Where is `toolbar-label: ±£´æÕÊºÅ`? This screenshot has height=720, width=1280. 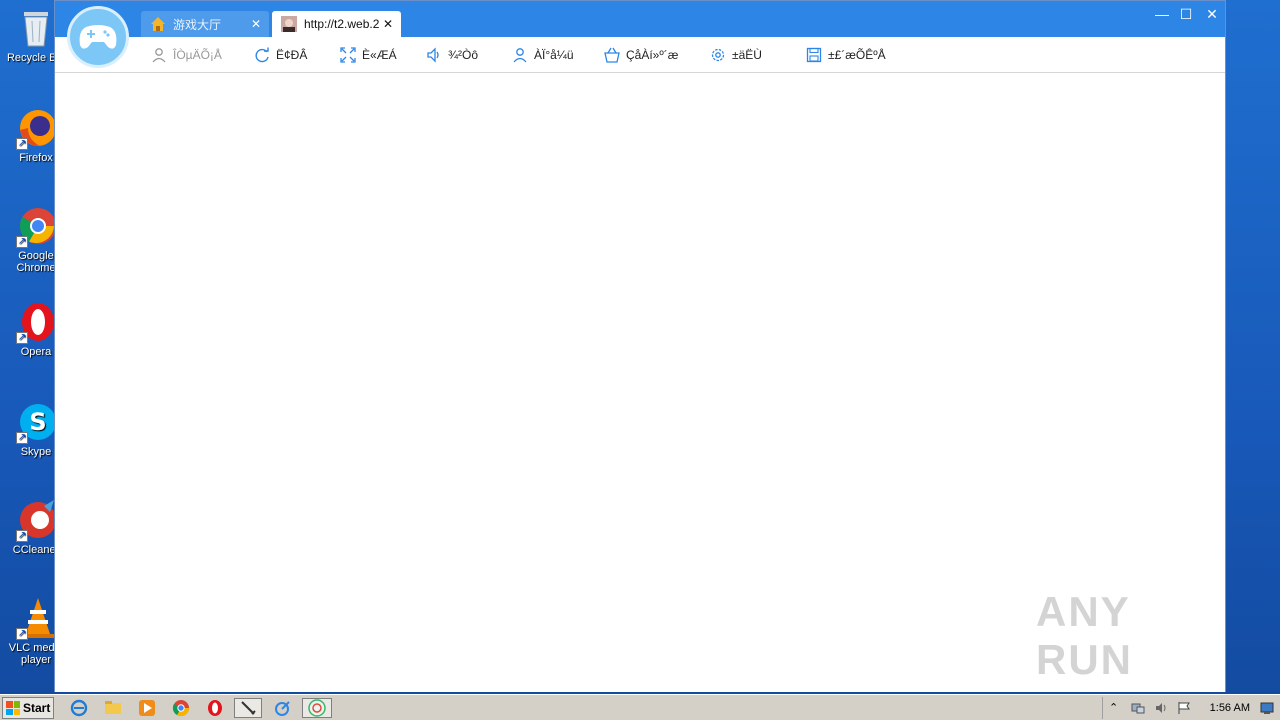 toolbar-label: ±£´æÕÊºÅ is located at coordinates (857, 55).